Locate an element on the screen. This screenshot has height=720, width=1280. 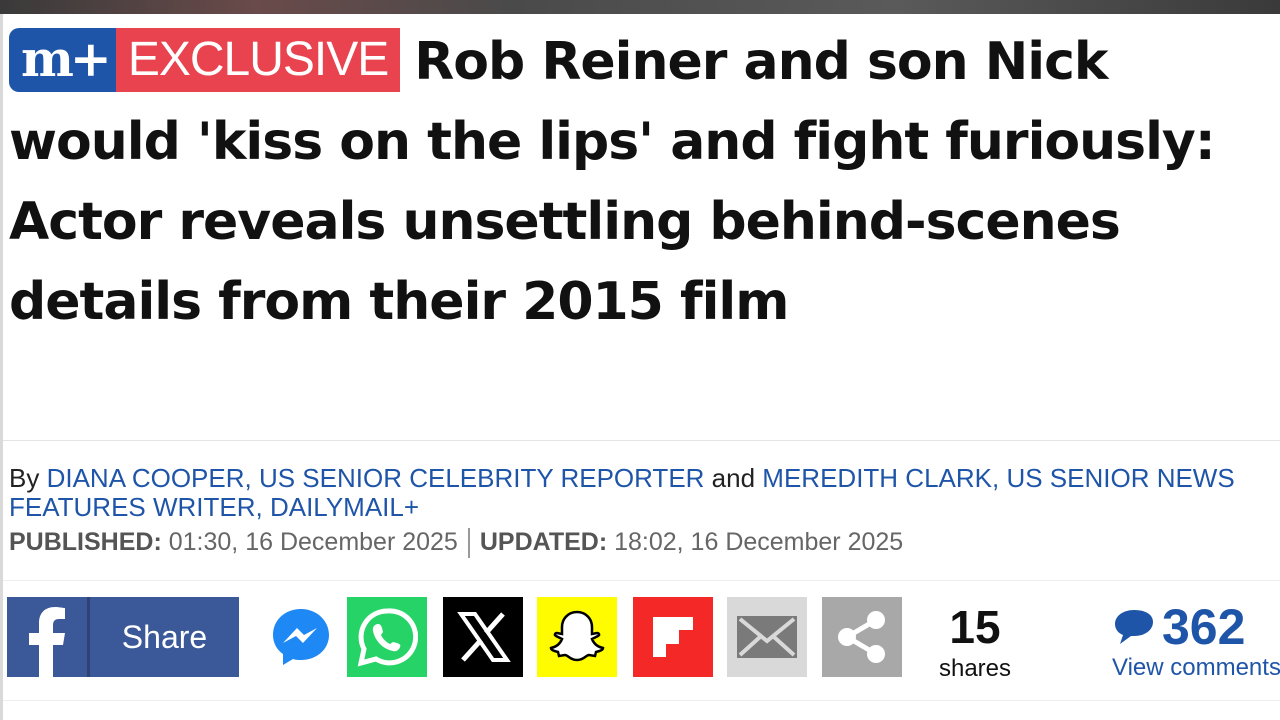
share-count-number: 15 is located at coordinates (975, 627).